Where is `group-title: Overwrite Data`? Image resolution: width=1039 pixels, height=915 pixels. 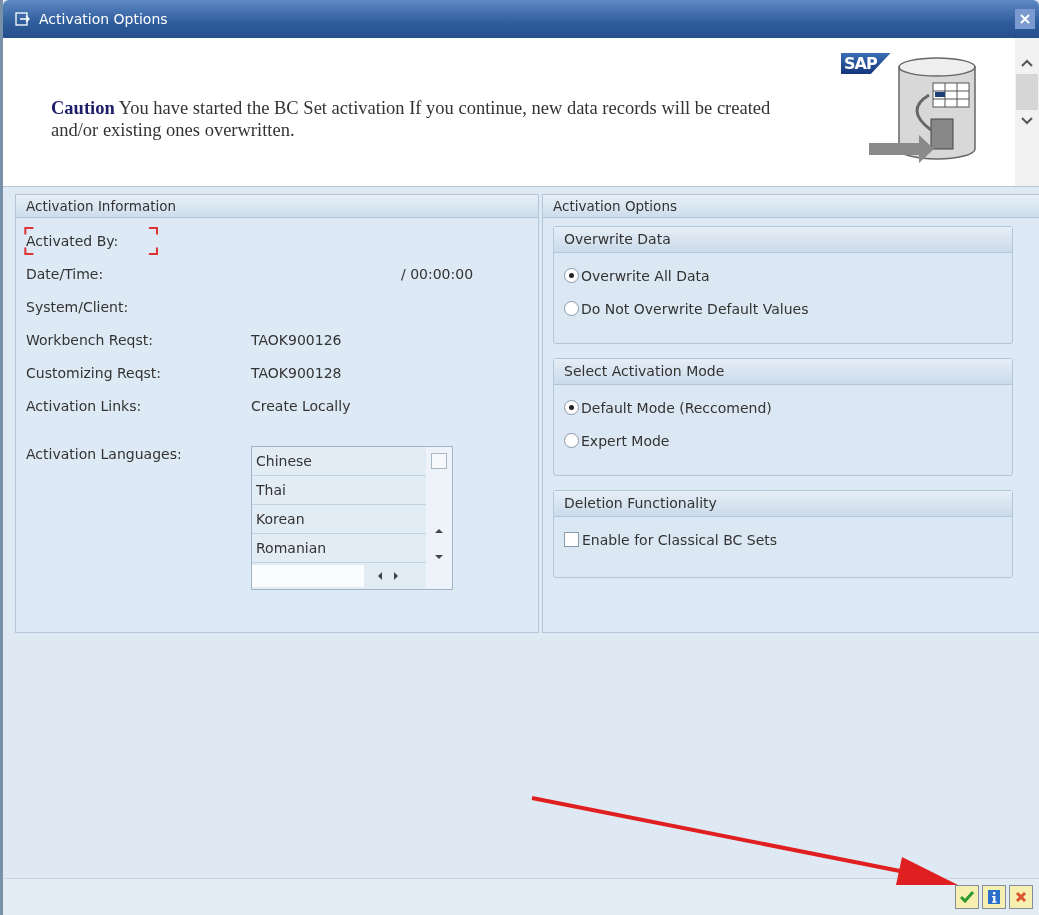 group-title: Overwrite Data is located at coordinates (783, 240).